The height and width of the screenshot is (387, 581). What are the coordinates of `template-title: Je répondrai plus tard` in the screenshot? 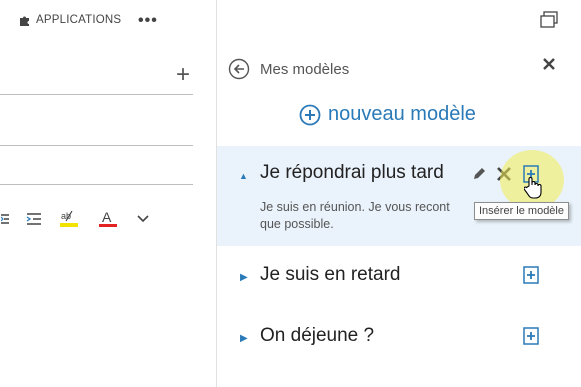 It's located at (352, 173).